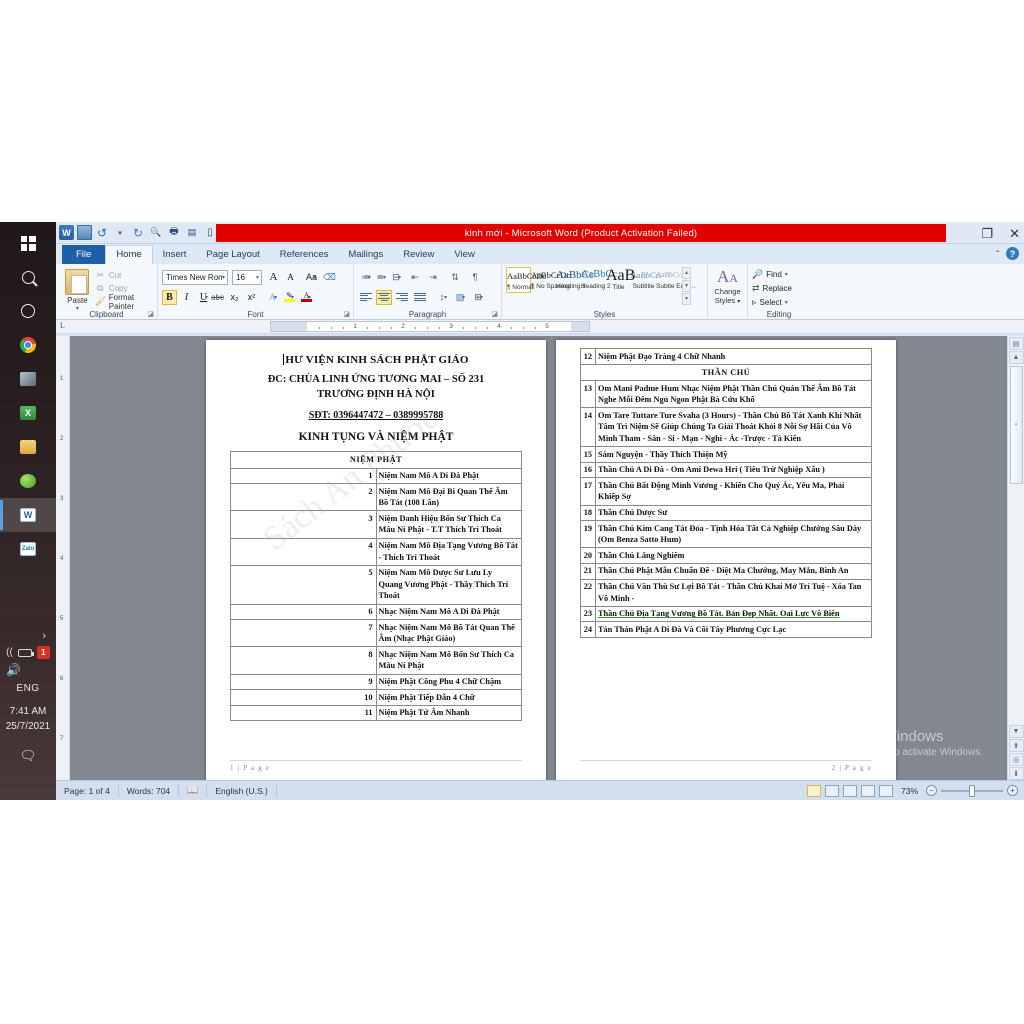  What do you see at coordinates (376, 612) in the screenshot?
I see `table-row: 6 Nhạc Niệm Nam Mô A Di Đà Phật` at bounding box center [376, 612].